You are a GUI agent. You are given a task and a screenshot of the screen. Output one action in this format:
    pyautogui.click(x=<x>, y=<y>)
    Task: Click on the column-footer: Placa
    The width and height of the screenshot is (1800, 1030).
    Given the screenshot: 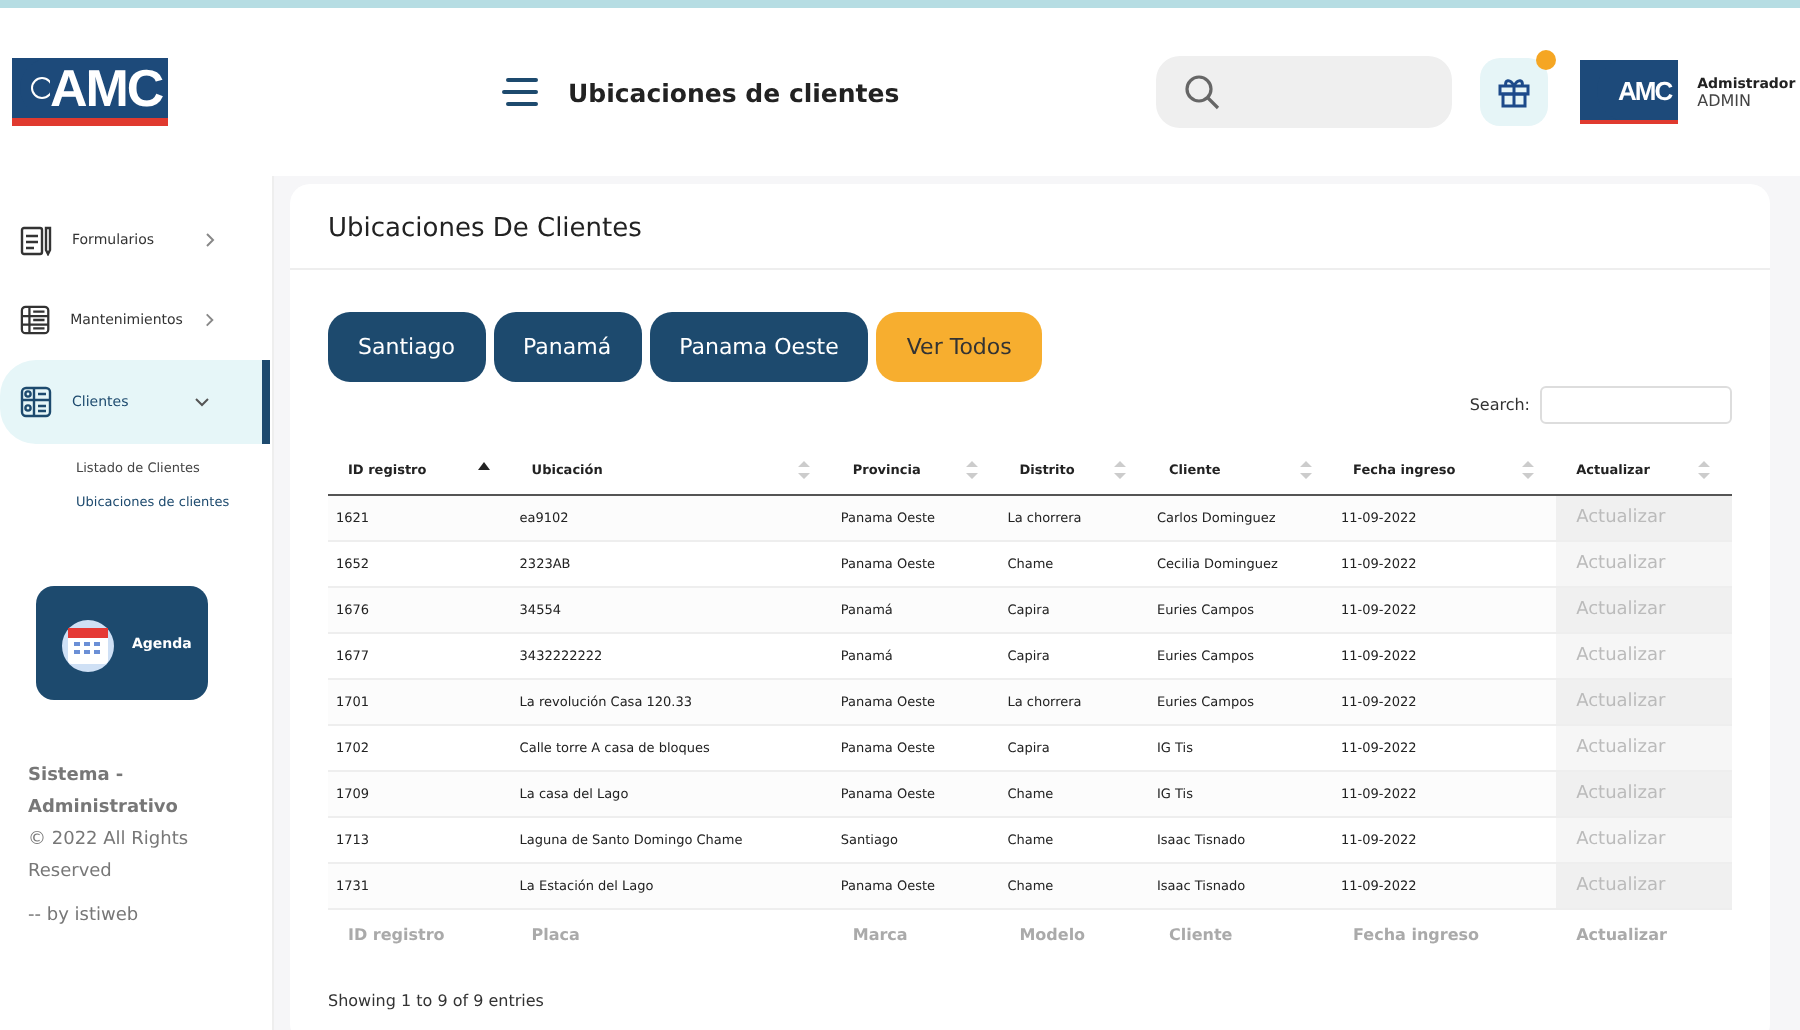 What is the action you would take?
    pyautogui.click(x=672, y=934)
    